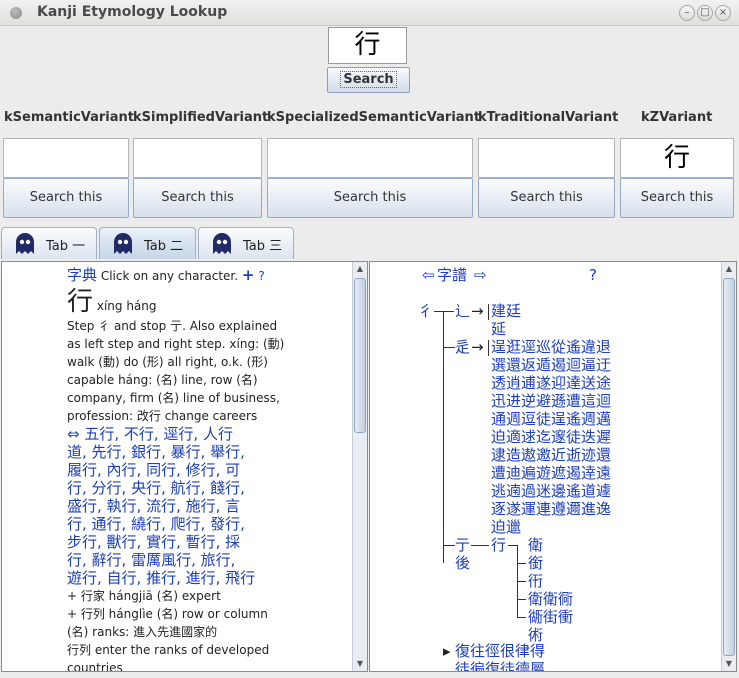  What do you see at coordinates (197, 198) in the screenshot?
I see `search-simplified-button: Search this` at bounding box center [197, 198].